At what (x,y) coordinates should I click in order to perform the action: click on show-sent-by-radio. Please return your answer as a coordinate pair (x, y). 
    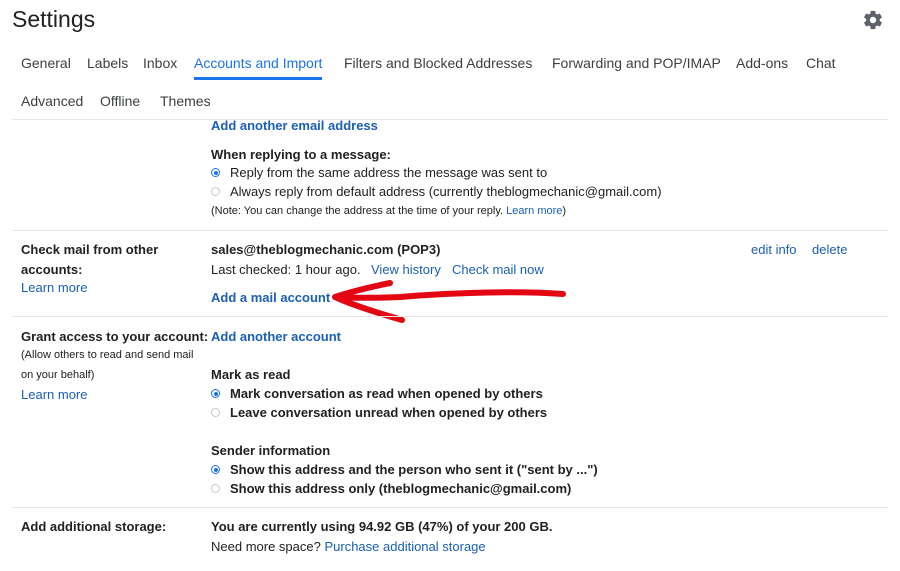
    Looking at the image, I should click on (215, 469).